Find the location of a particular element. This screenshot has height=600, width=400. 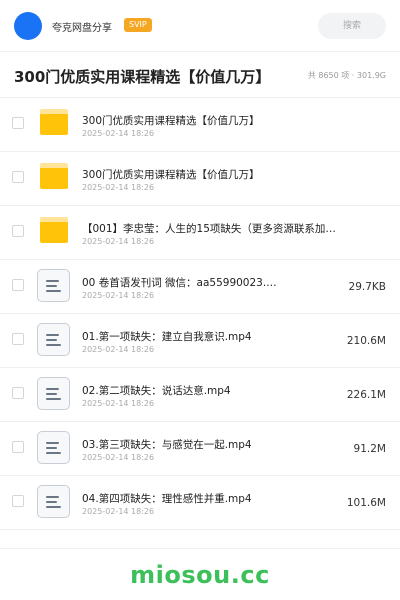

file-size: 210.6M is located at coordinates (366, 341).